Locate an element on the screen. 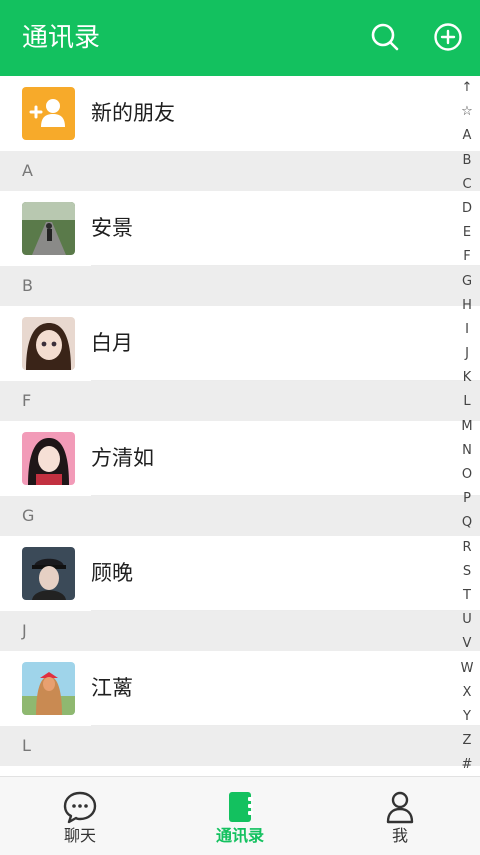 The width and height of the screenshot is (480, 855). person-icon is located at coordinates (400, 807).